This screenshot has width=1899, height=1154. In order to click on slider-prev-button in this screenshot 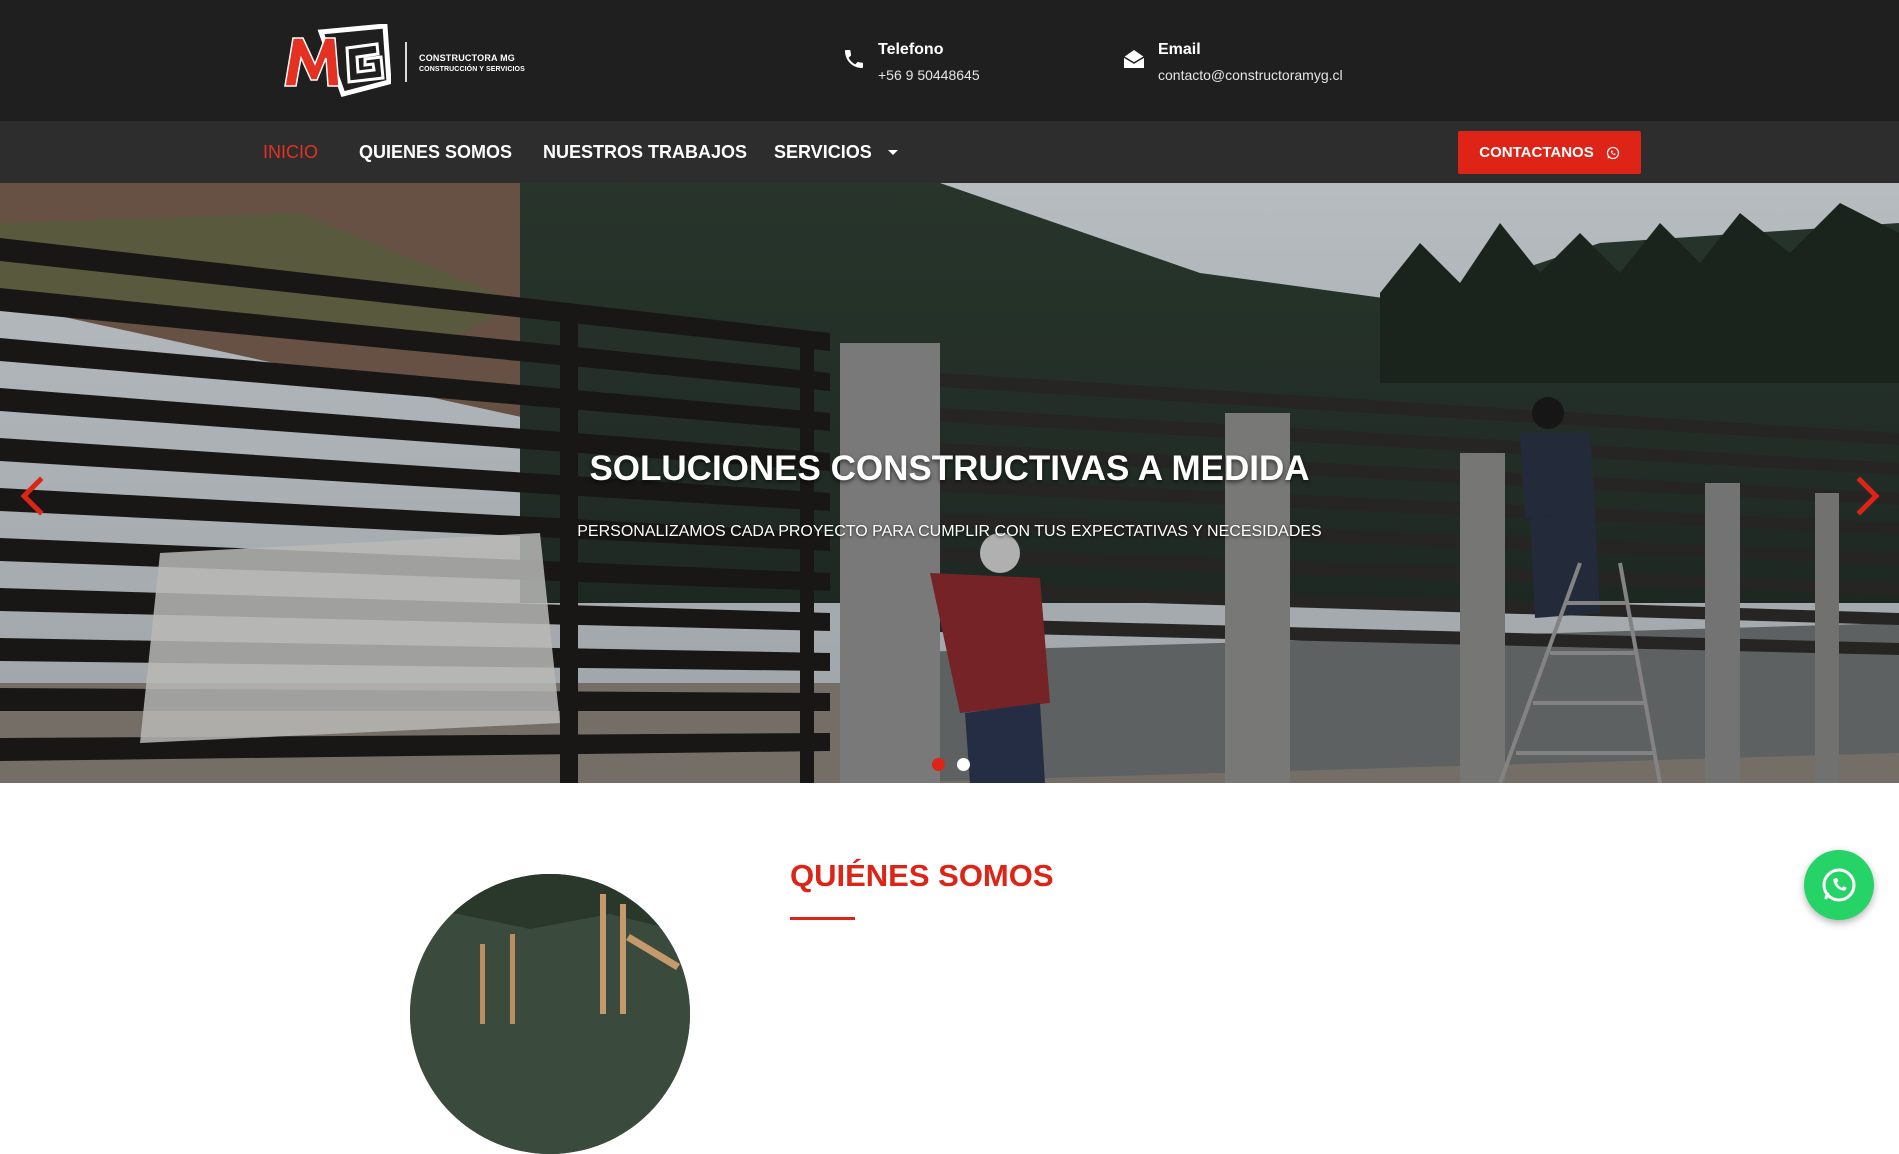, I will do `click(31, 496)`.